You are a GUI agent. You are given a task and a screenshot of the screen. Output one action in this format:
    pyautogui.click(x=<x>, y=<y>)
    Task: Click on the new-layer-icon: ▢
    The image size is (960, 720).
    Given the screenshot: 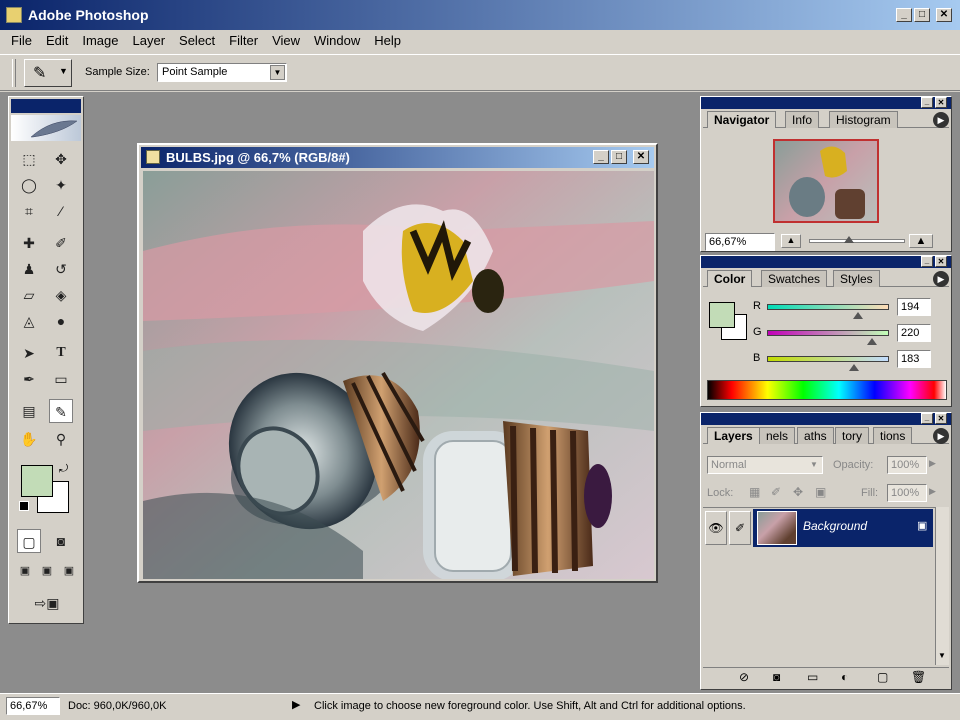 What is the action you would take?
    pyautogui.click(x=882, y=677)
    